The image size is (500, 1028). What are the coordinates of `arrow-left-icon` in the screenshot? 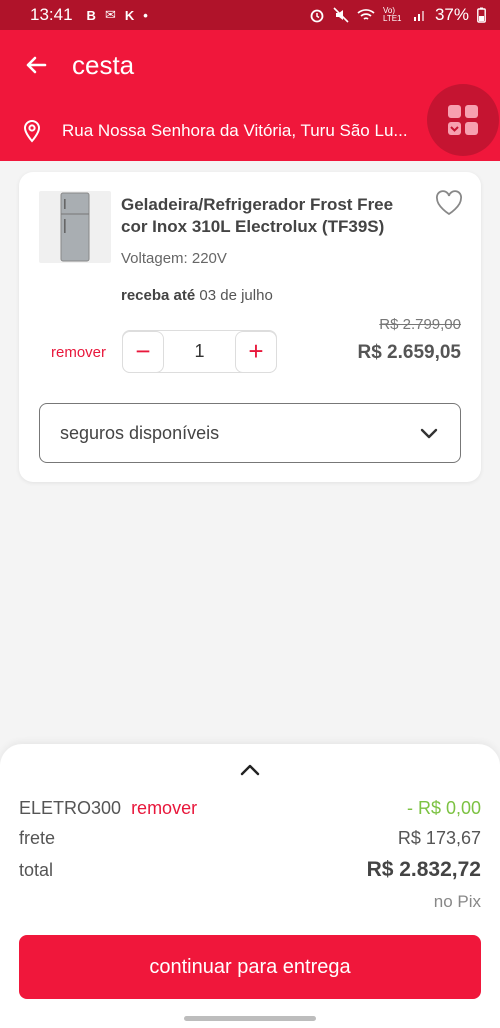 It's located at (36, 65).